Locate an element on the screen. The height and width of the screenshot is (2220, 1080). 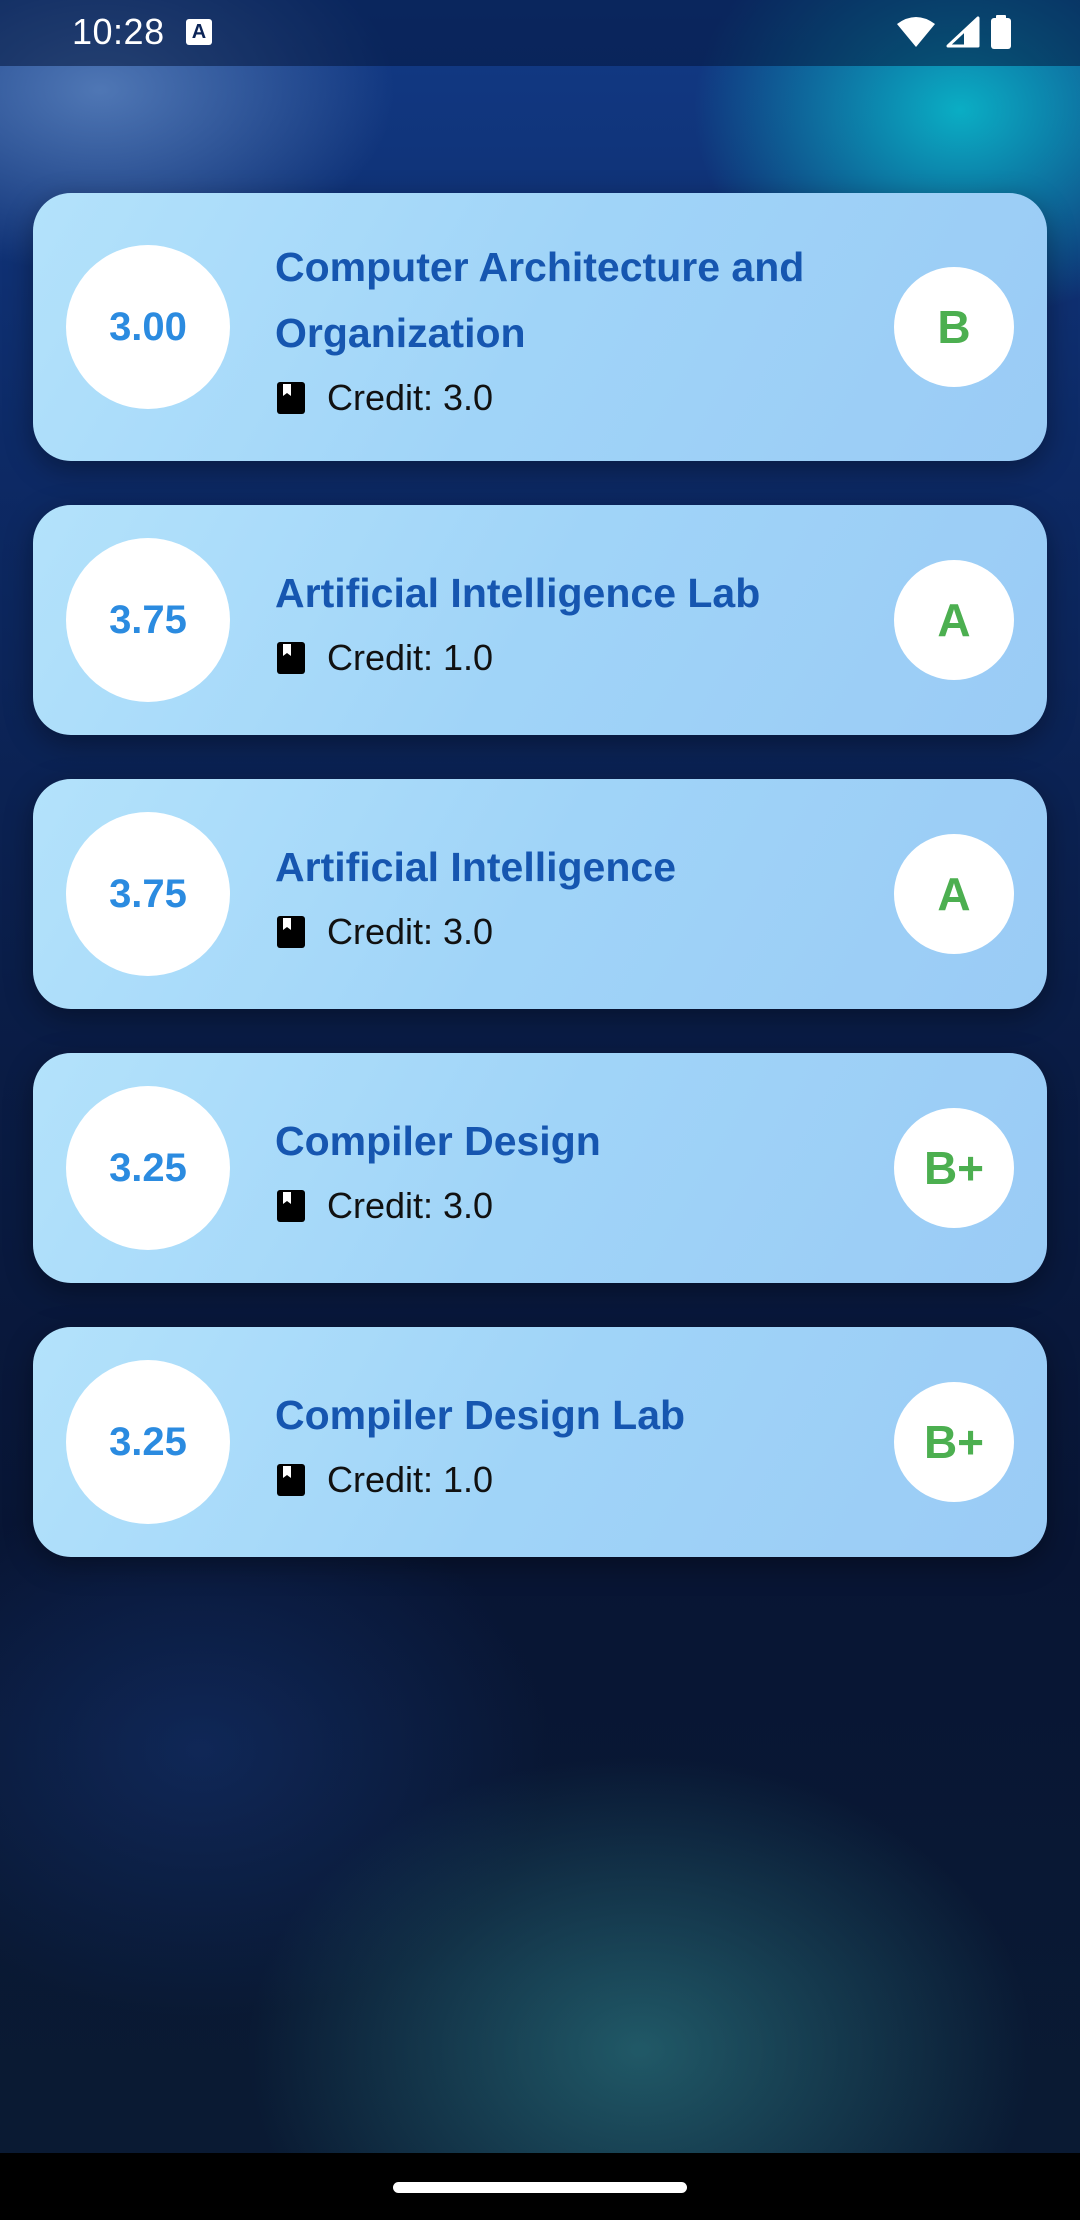
course-title: Computer Architecture and Organization is located at coordinates (540, 300).